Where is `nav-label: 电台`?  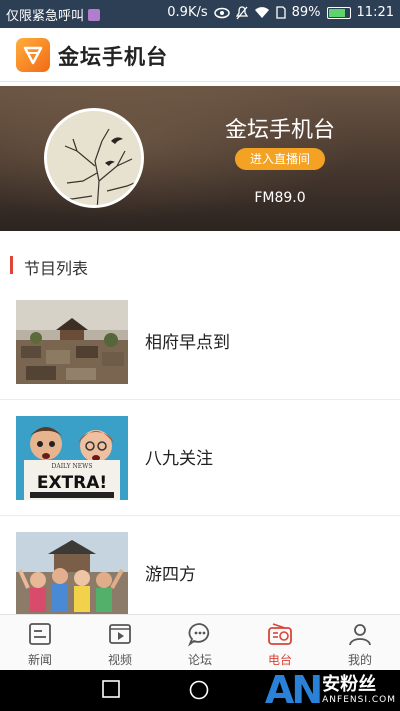
nav-label: 电台 is located at coordinates (279, 660).